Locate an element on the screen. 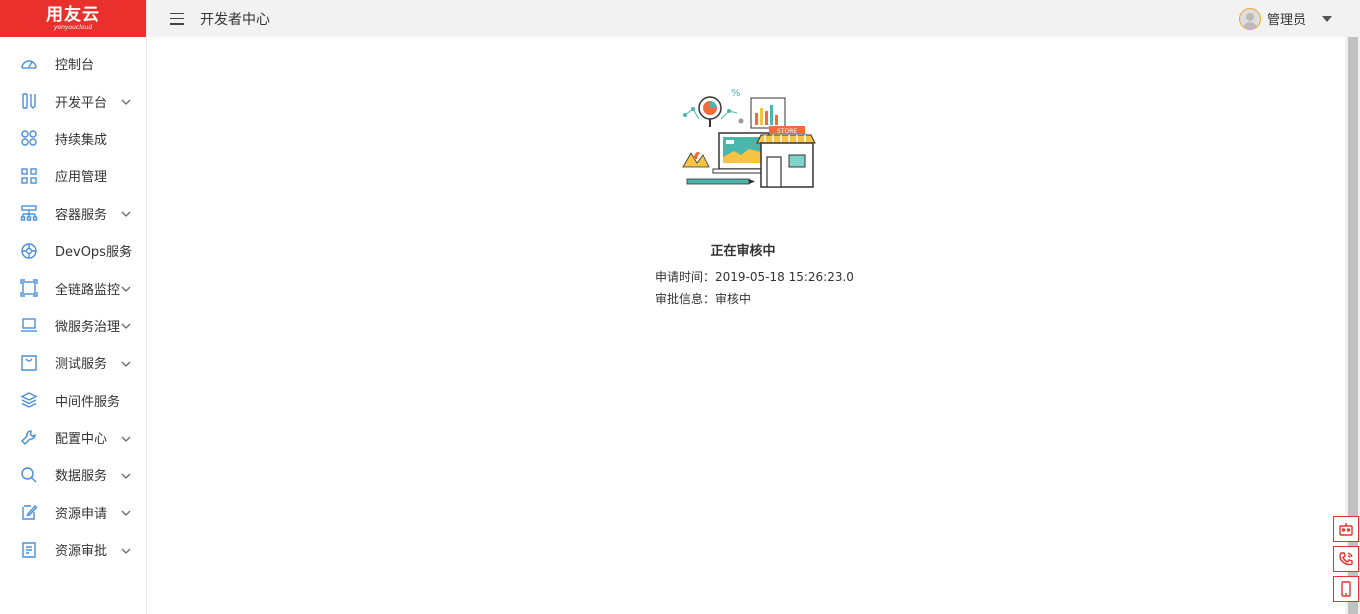 The width and height of the screenshot is (1360, 614). sidebar-item-middleware: 中间件服务 is located at coordinates (73, 400).